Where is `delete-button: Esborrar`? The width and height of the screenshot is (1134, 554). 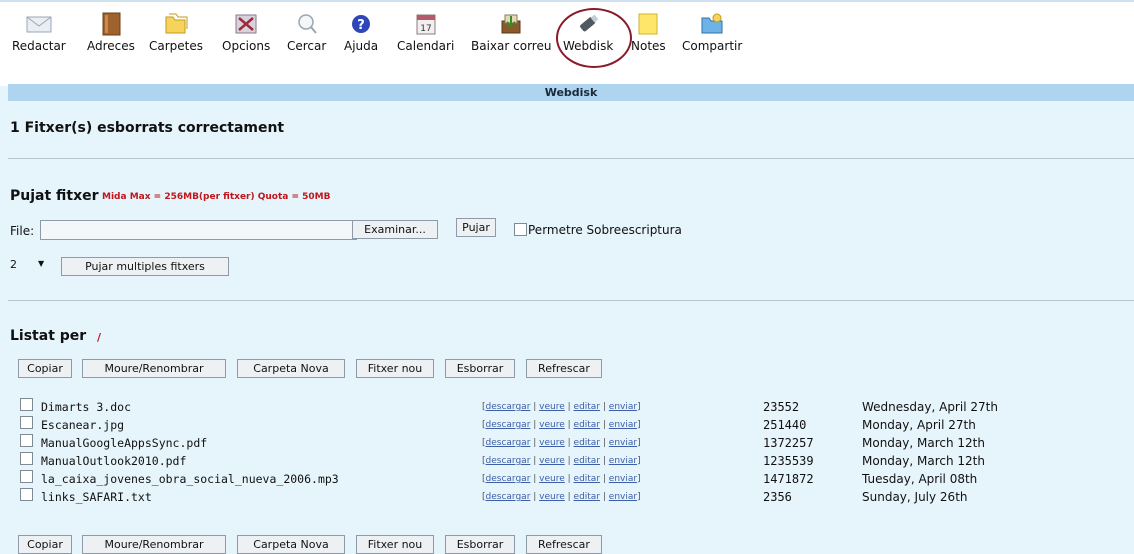 delete-button: Esborrar is located at coordinates (480, 368).